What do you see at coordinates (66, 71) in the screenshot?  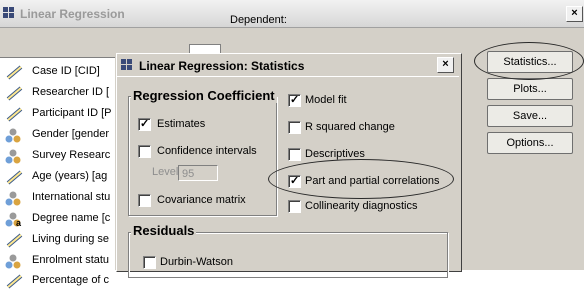 I see `variable-label: Case ID [CID]` at bounding box center [66, 71].